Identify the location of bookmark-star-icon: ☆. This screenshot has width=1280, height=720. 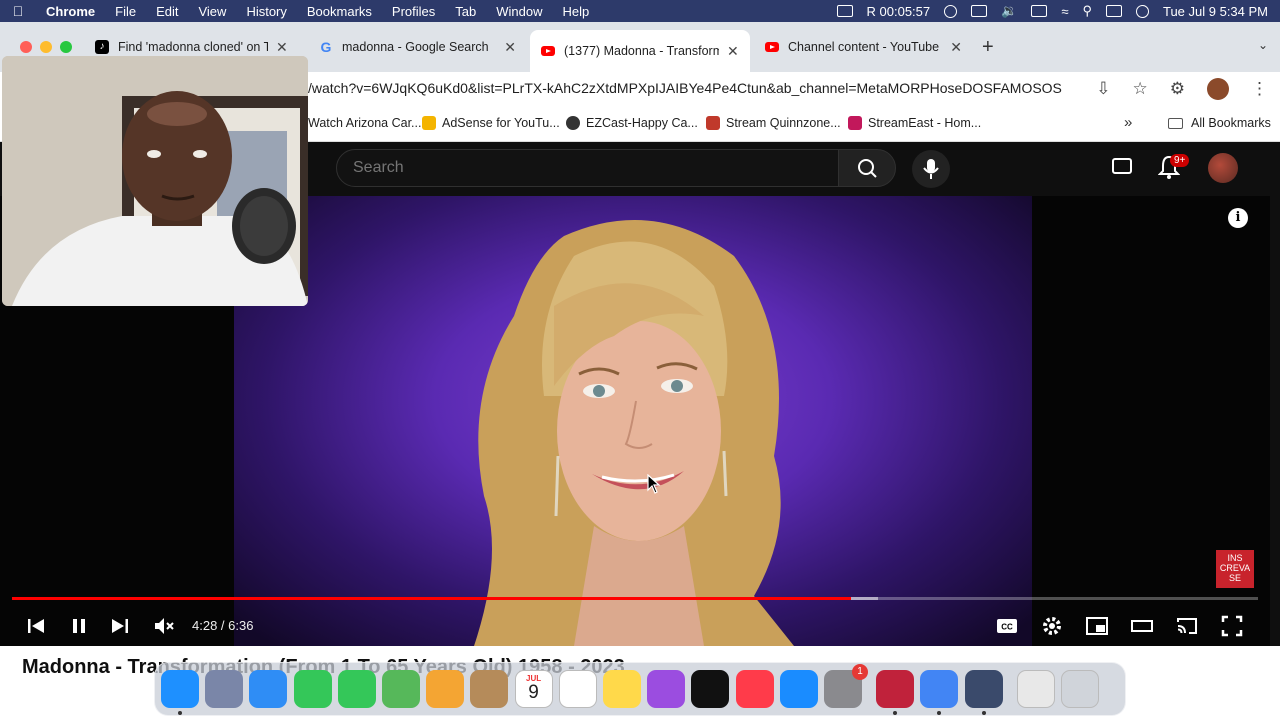
(1140, 89).